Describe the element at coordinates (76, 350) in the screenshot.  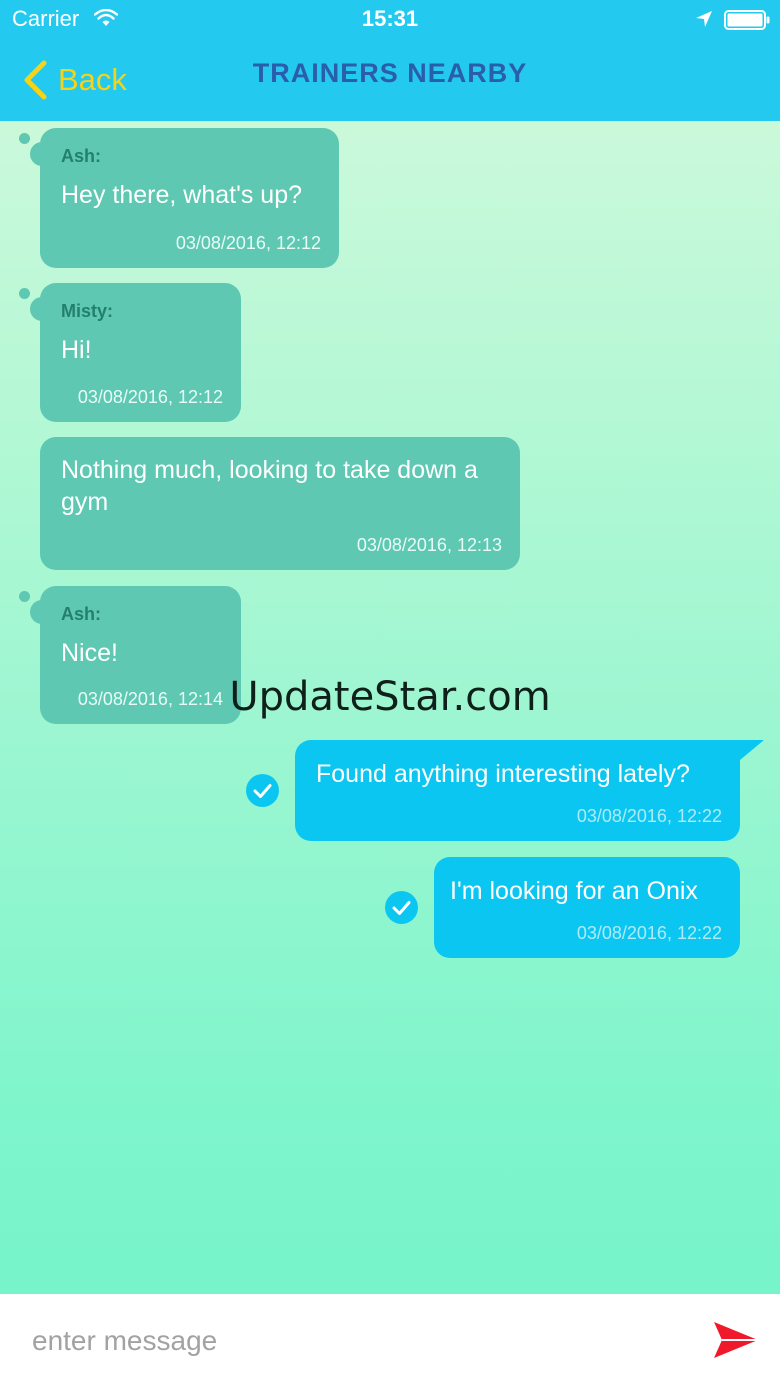
I see `message-text: Hi!` at that location.